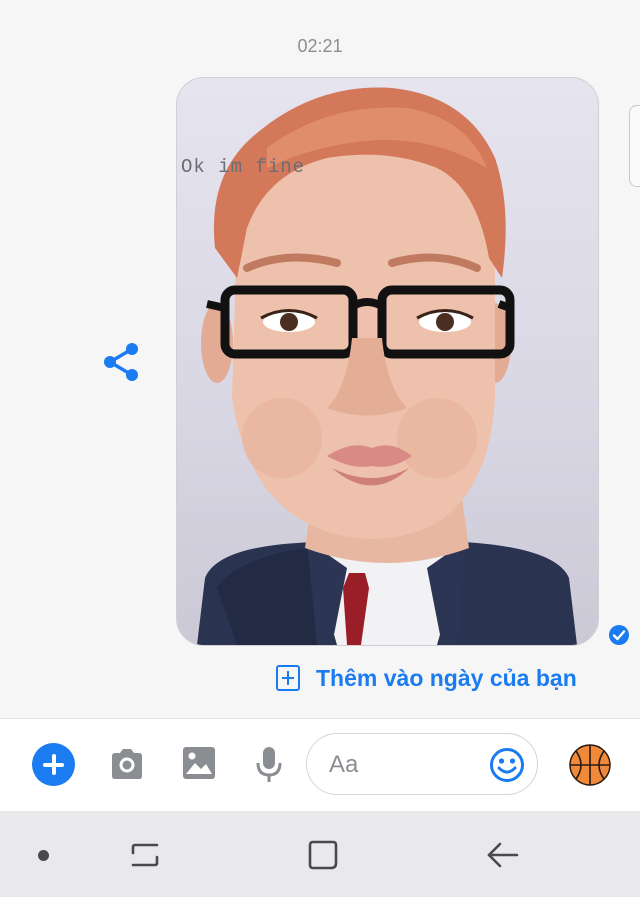 This screenshot has width=640, height=897. I want to click on system-navigation-bar, so click(320, 854).